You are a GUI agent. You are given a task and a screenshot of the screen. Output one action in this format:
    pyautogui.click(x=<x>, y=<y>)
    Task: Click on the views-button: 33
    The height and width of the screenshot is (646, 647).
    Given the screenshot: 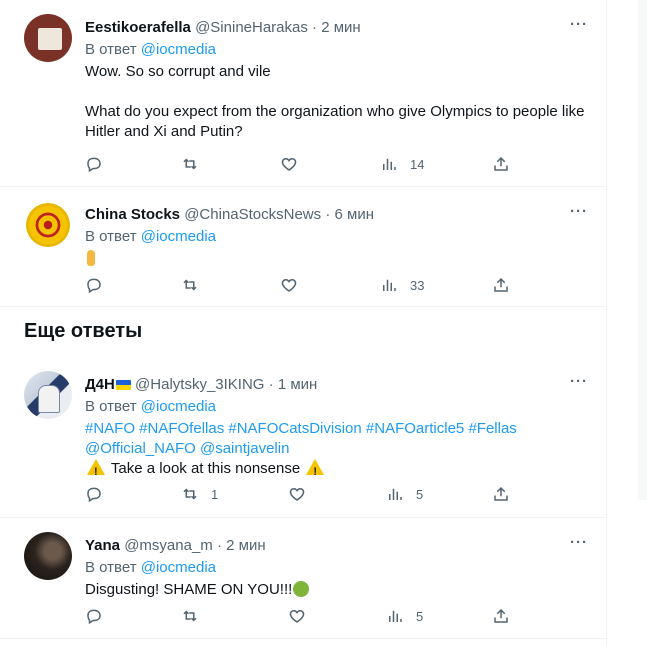 What is the action you would take?
    pyautogui.click(x=402, y=285)
    